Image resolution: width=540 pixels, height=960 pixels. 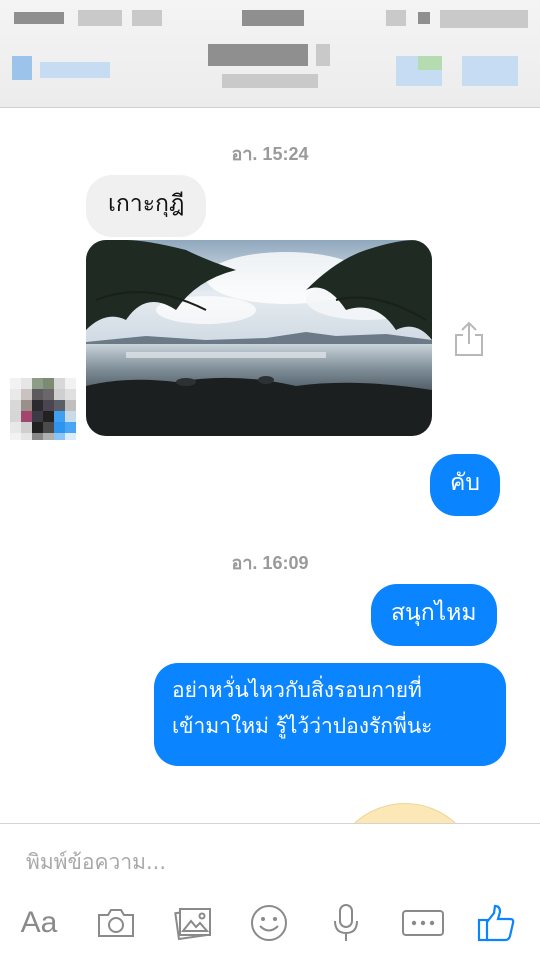 What do you see at coordinates (270, 154) in the screenshot?
I see `timestamp: อา. 15:24` at bounding box center [270, 154].